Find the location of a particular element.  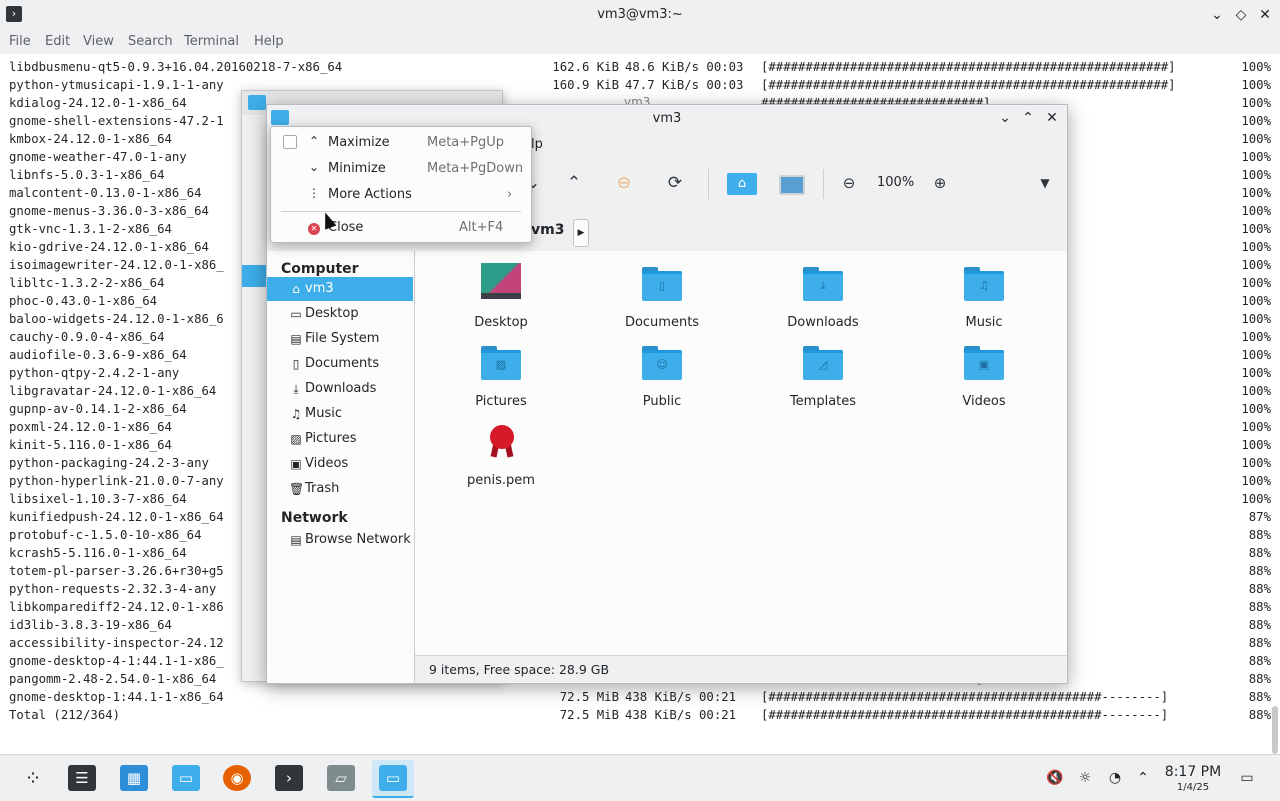

reload-button: ⟳ is located at coordinates (675, 183).